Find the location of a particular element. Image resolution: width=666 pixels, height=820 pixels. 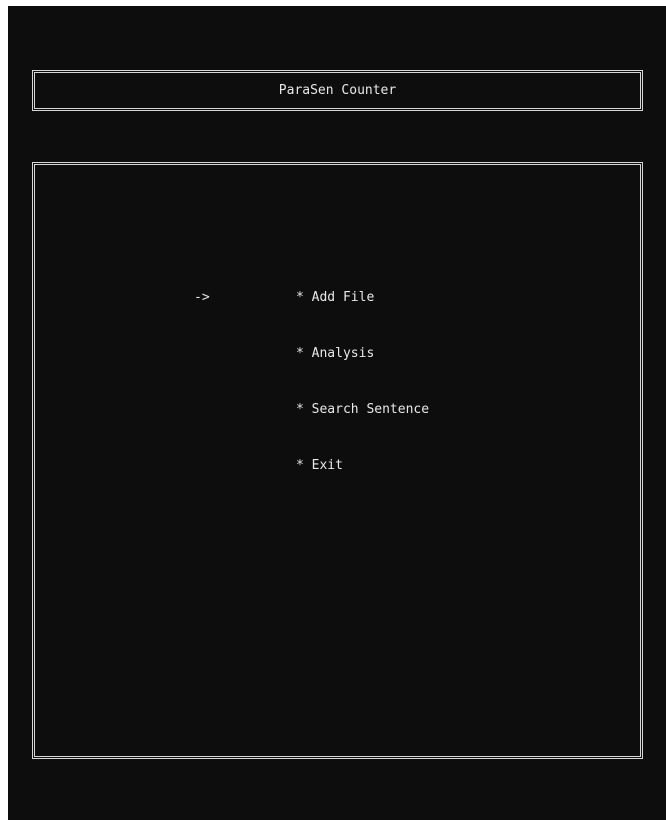

menu-item-search-sentence: * Search Sentence is located at coordinates (362, 410).